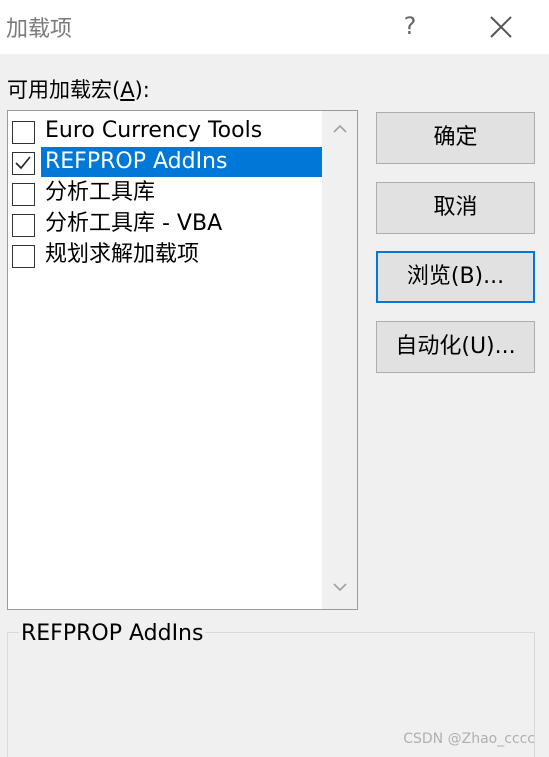 Image resolution: width=549 pixels, height=757 pixels. What do you see at coordinates (175, 193) in the screenshot?
I see `list-item-analysis-toolpak: 分析工具库` at bounding box center [175, 193].